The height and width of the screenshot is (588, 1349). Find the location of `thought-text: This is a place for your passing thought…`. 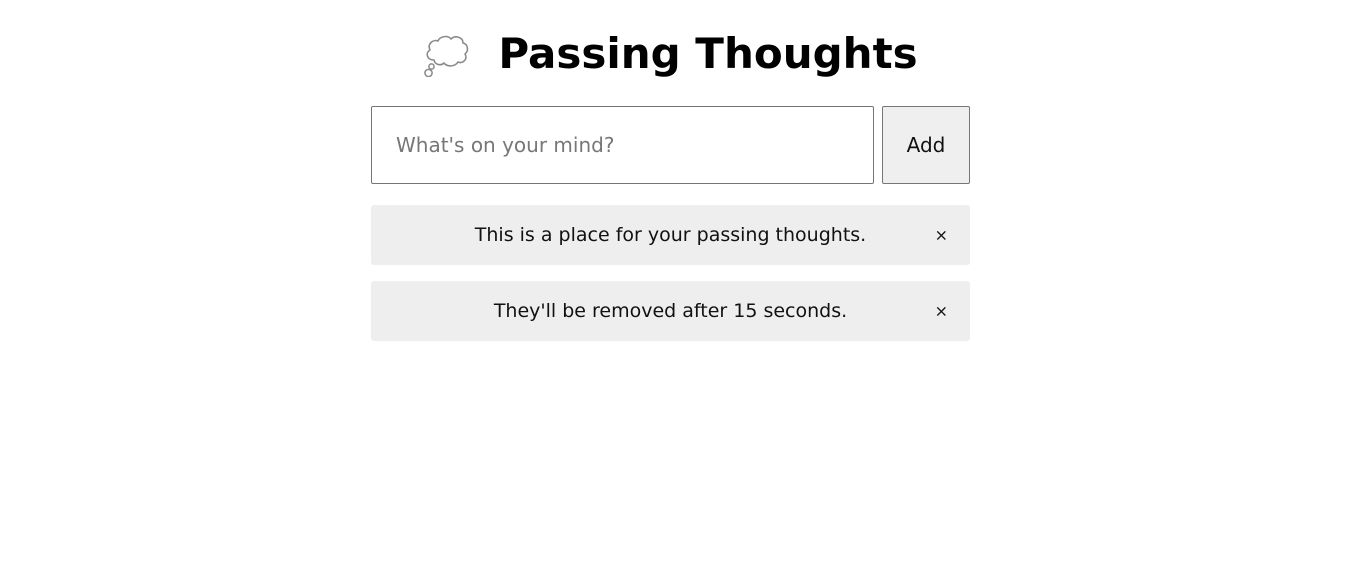

thought-text: This is a place for your passing thought… is located at coordinates (670, 235).